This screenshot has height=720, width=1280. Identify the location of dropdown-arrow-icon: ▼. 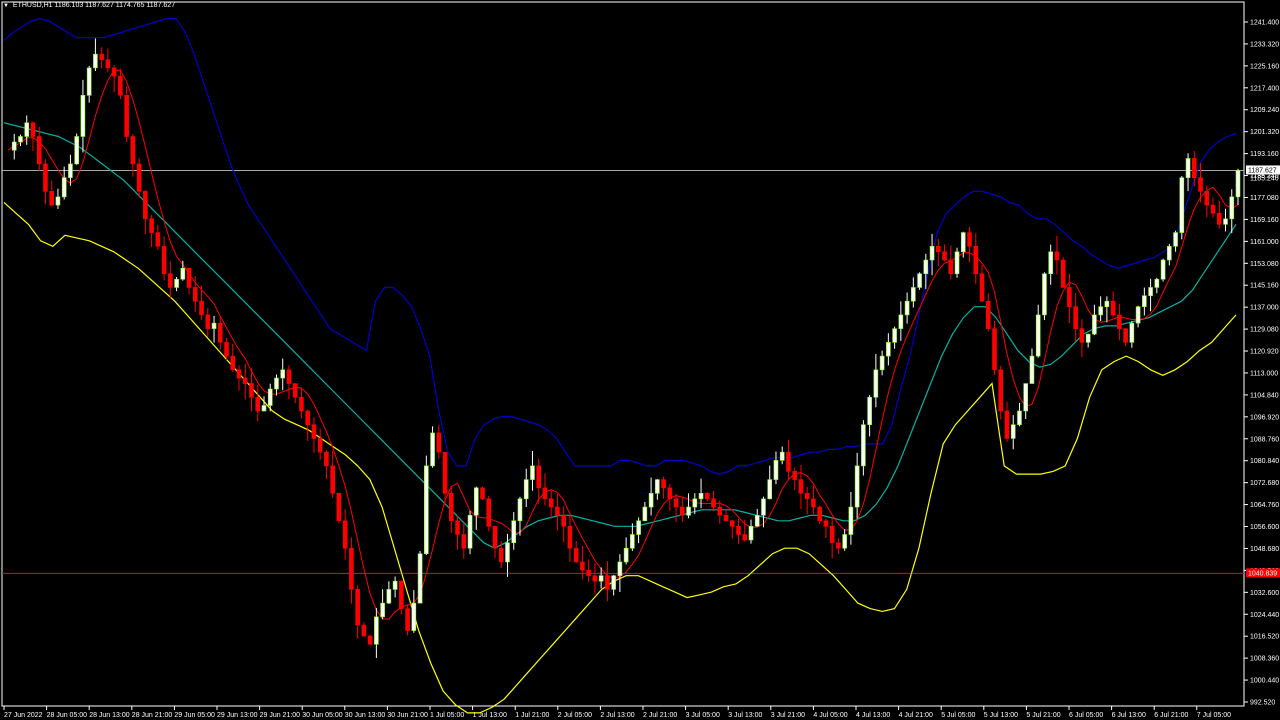
(6, 6).